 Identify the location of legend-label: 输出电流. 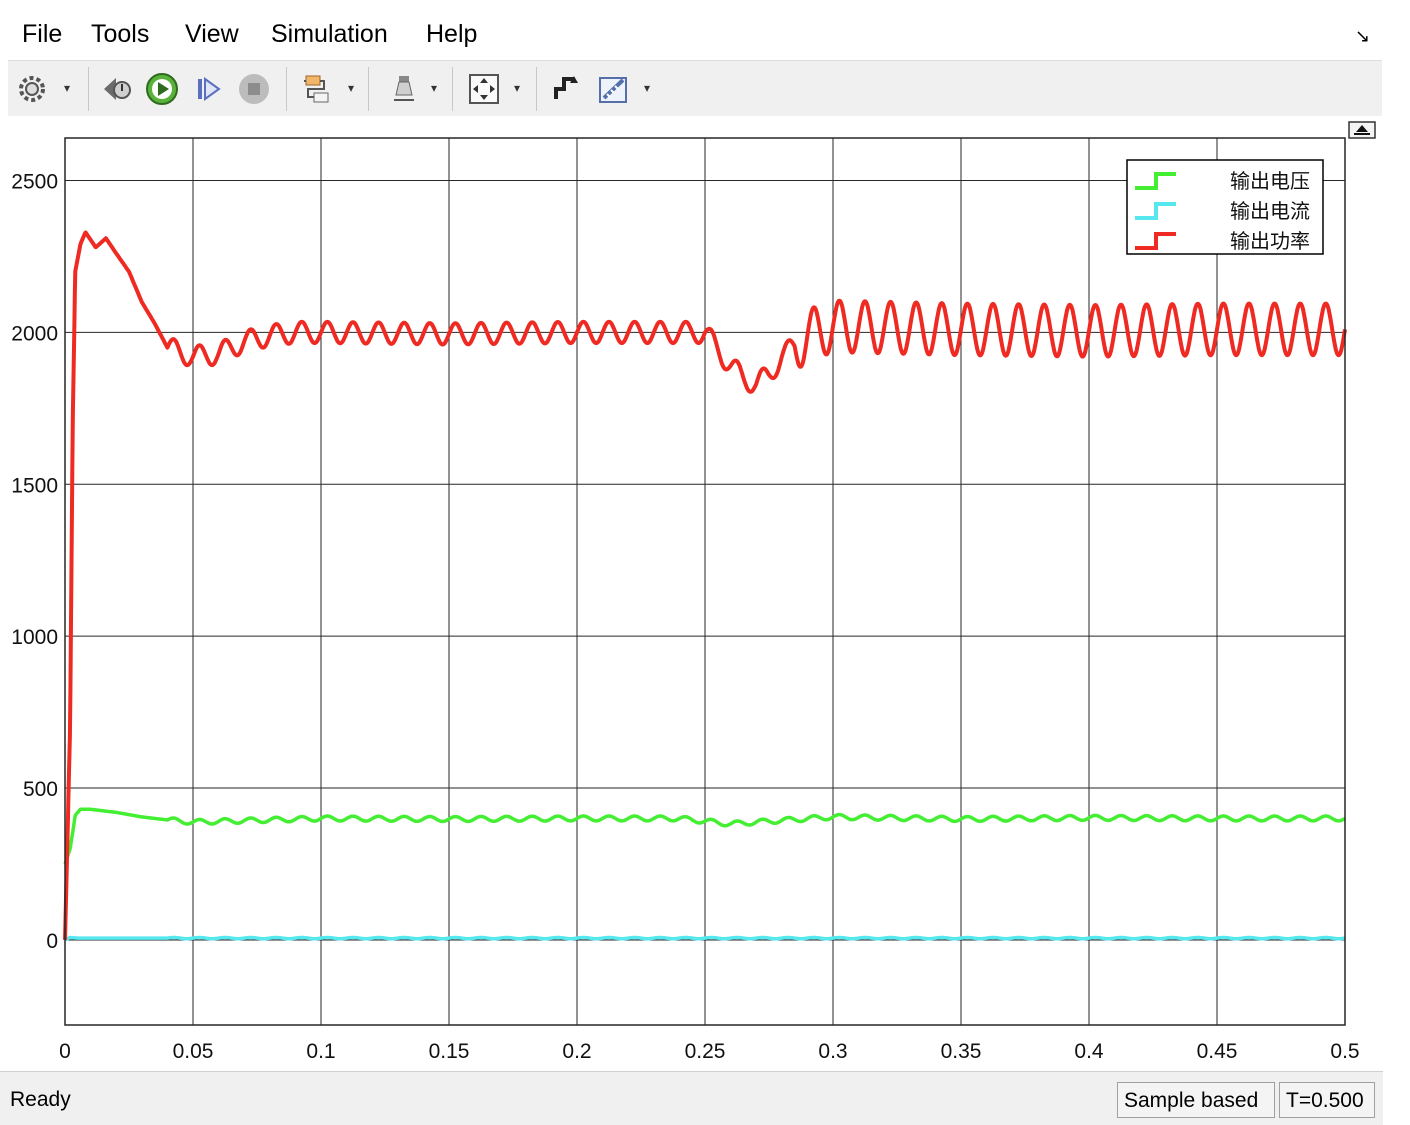
(1270, 211).